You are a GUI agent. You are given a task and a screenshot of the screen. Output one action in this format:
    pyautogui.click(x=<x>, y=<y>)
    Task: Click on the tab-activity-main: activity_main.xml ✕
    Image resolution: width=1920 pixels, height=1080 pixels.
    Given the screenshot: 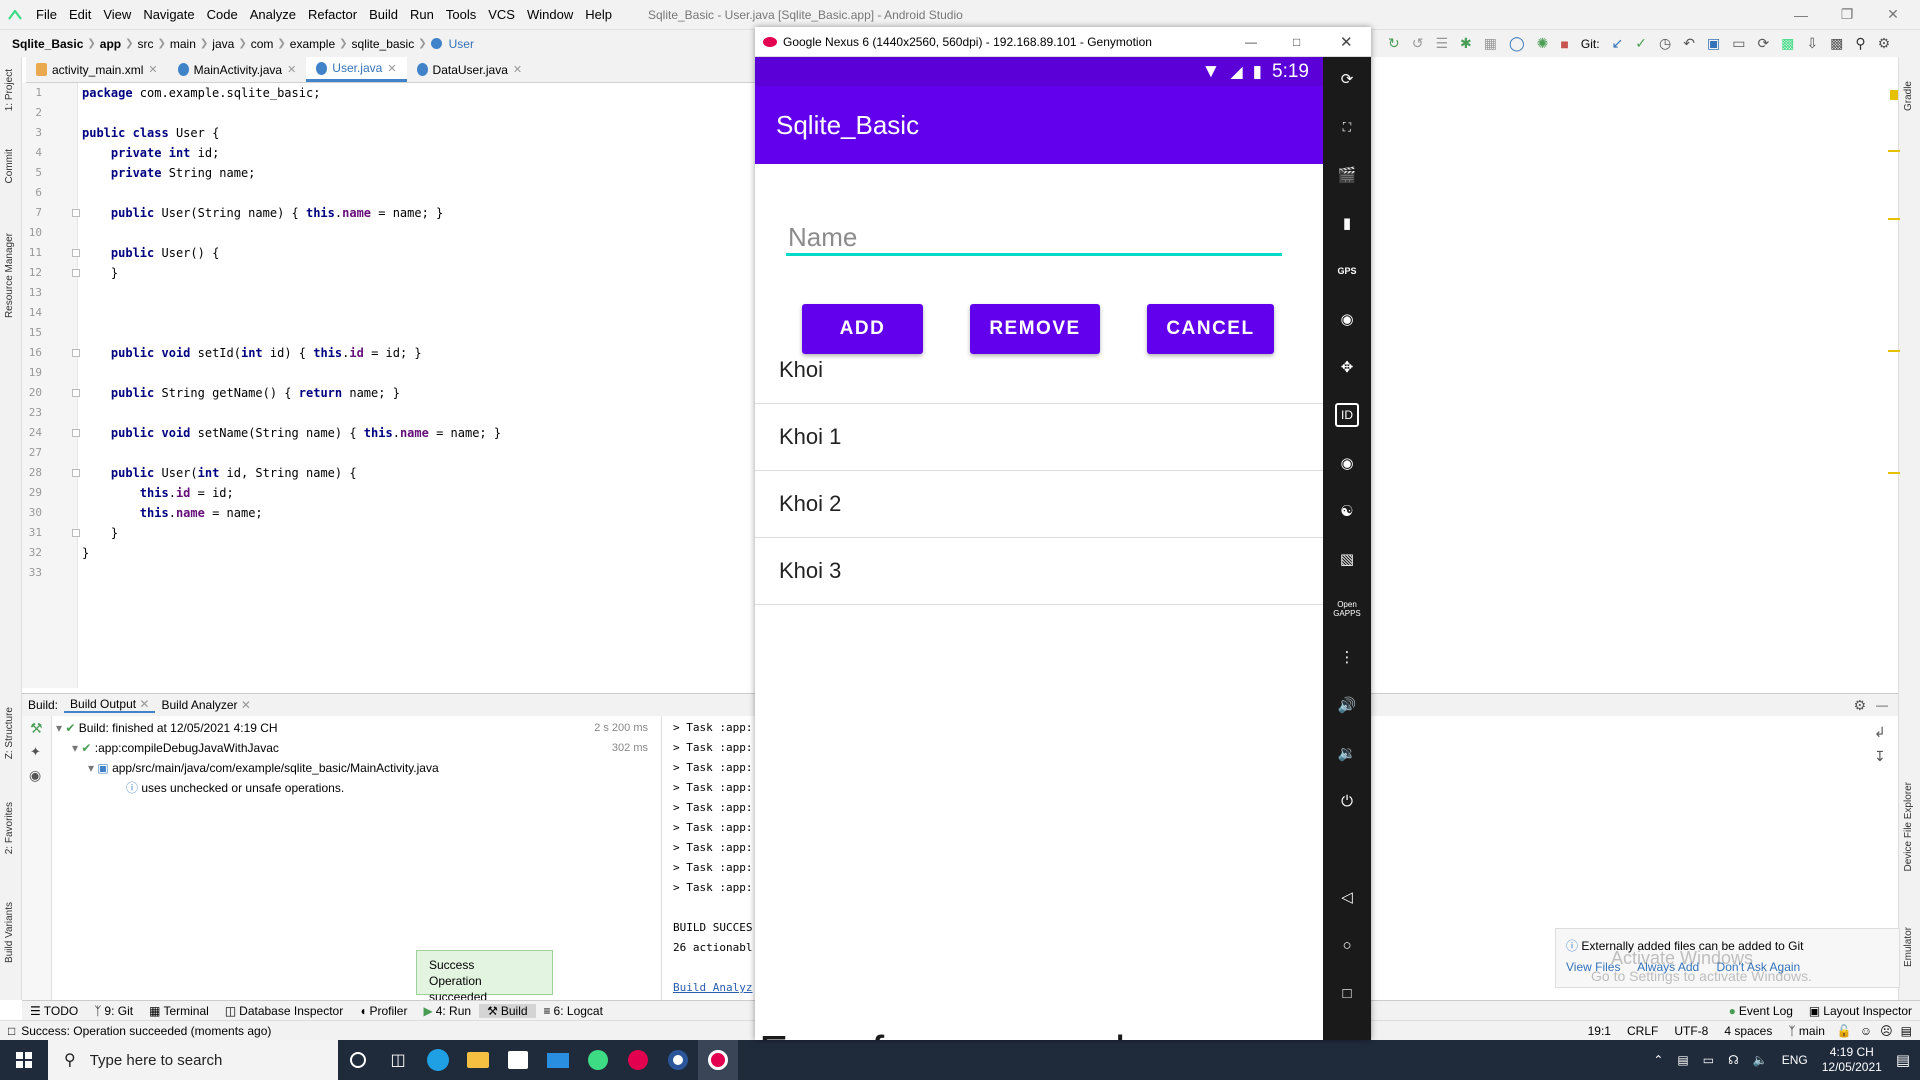 What is the action you would take?
    pyautogui.click(x=97, y=69)
    